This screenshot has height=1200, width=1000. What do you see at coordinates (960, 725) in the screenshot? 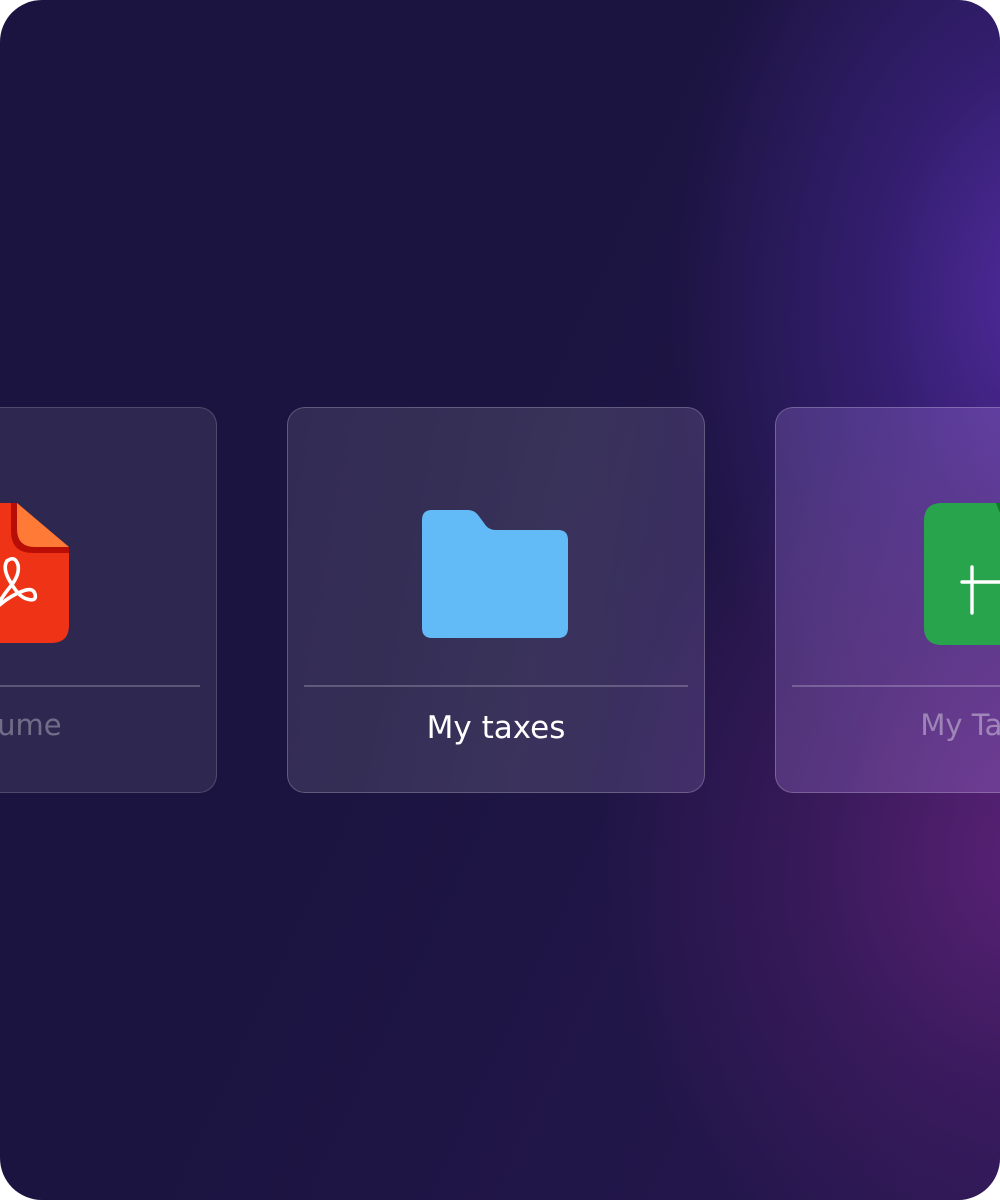
I see `file-name-label: My Taxes` at bounding box center [960, 725].